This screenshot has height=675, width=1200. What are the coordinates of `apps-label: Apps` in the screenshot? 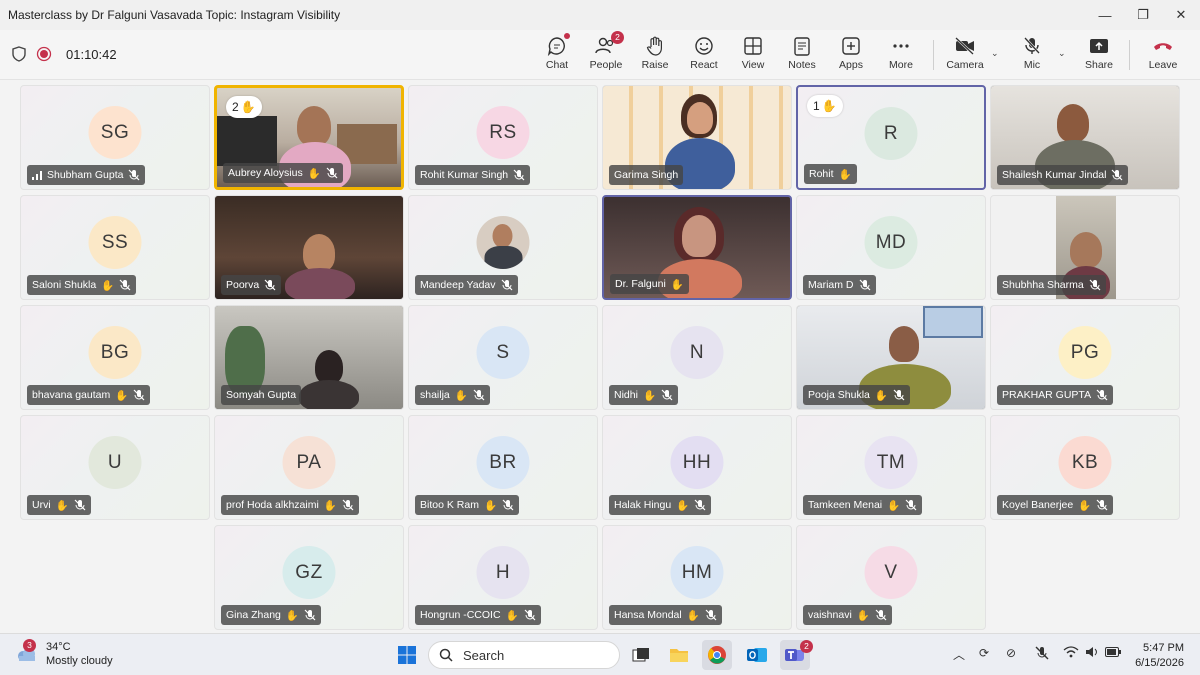 It's located at (851, 65).